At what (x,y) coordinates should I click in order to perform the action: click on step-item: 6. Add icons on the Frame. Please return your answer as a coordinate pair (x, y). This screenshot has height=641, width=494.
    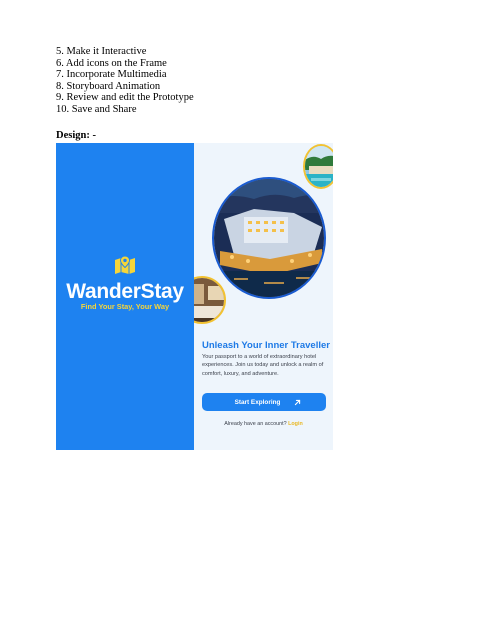
    Looking at the image, I should click on (111, 63).